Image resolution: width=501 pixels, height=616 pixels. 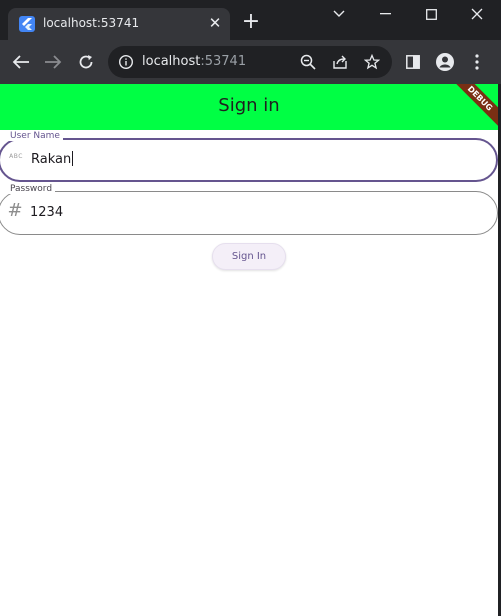 I want to click on hash-icon: #, so click(x=15, y=210).